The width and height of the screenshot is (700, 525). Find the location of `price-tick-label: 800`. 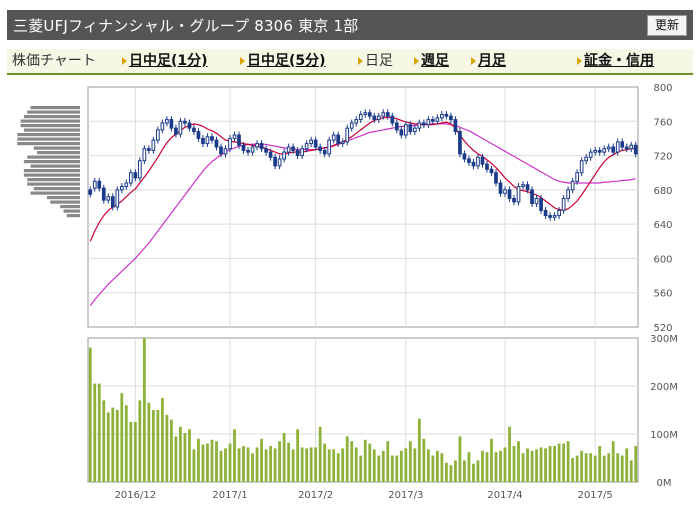

price-tick-label: 800 is located at coordinates (662, 88).